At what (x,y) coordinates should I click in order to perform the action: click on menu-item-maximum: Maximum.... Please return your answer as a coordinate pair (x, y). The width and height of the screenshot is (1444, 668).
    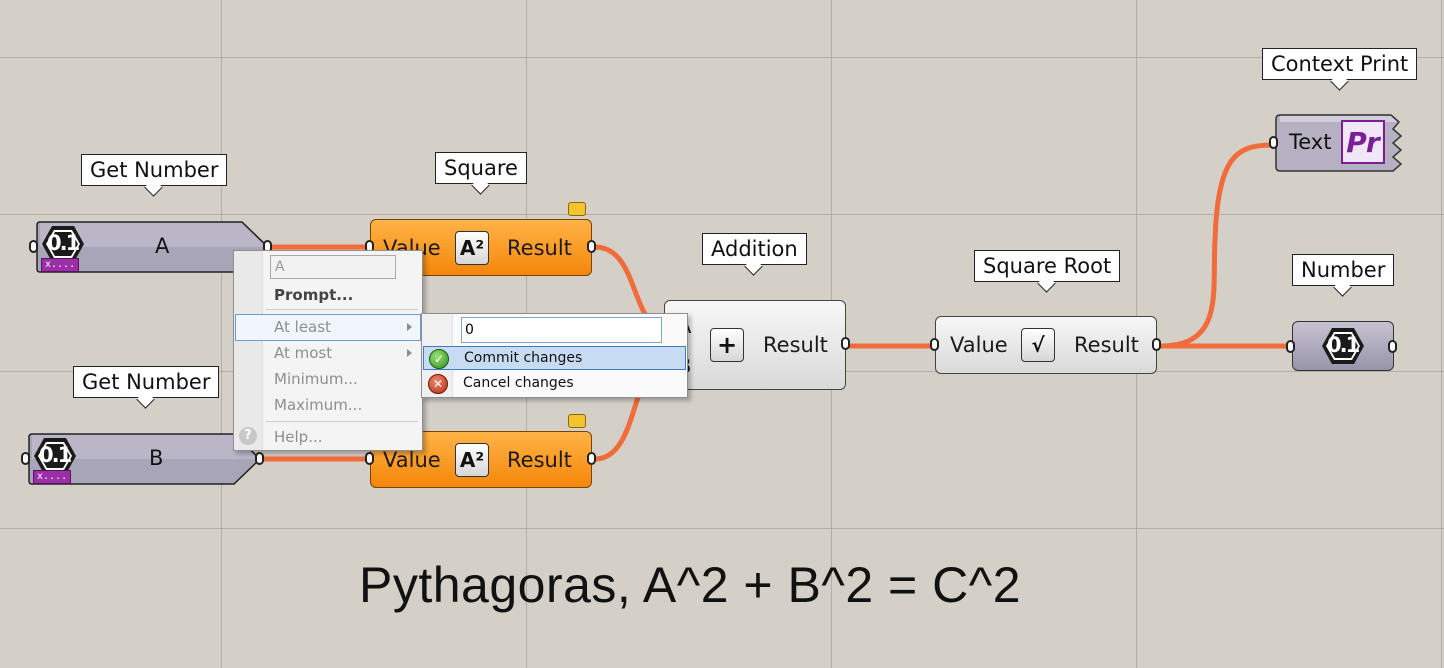
    Looking at the image, I should click on (318, 405).